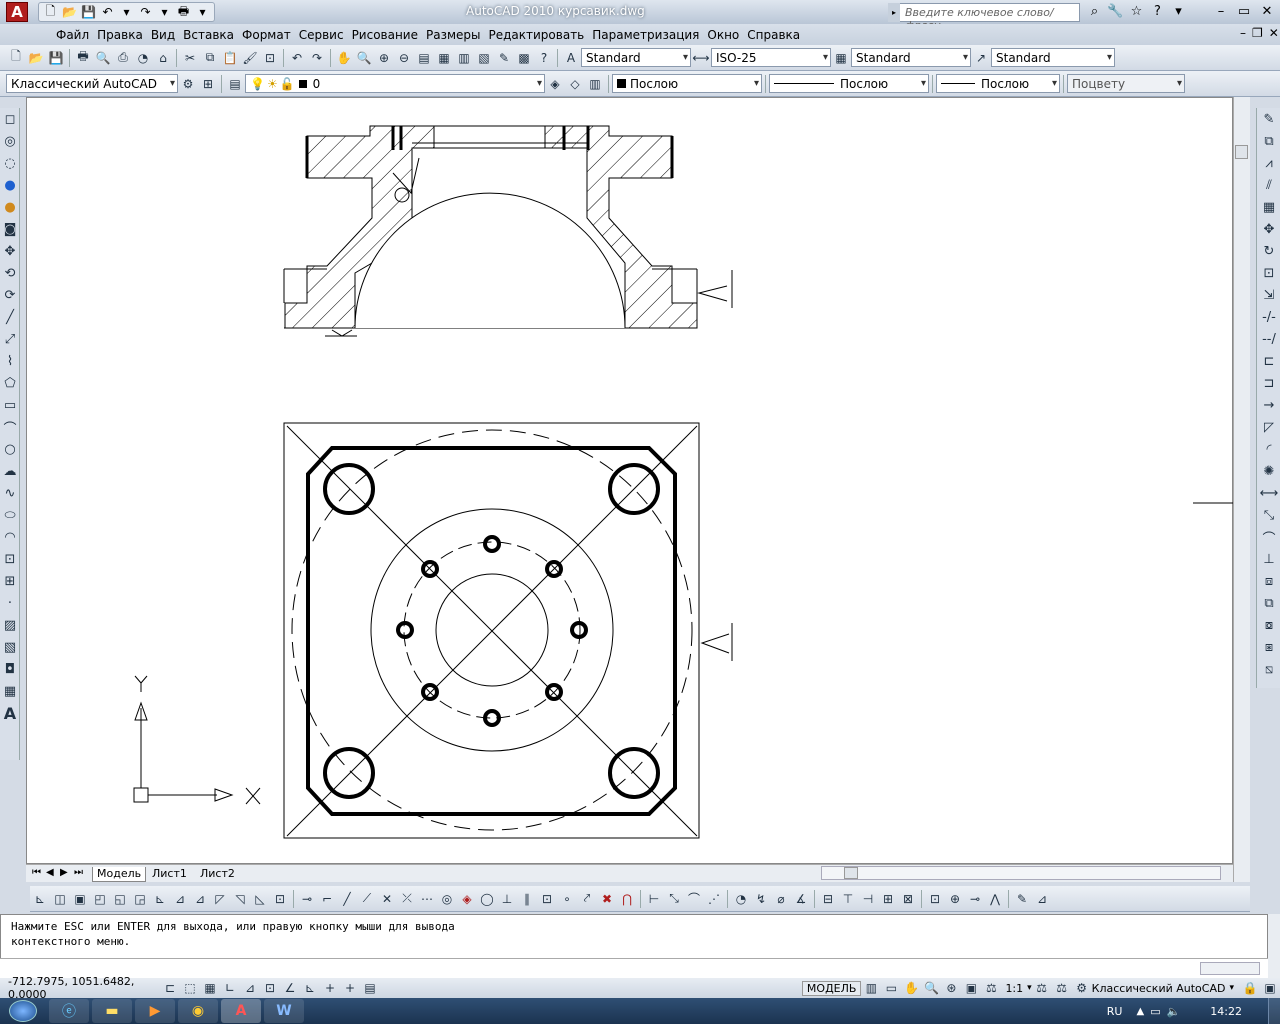 The image size is (1280, 1024). I want to click on annotation-scale-value: 1:1, so click(1014, 988).